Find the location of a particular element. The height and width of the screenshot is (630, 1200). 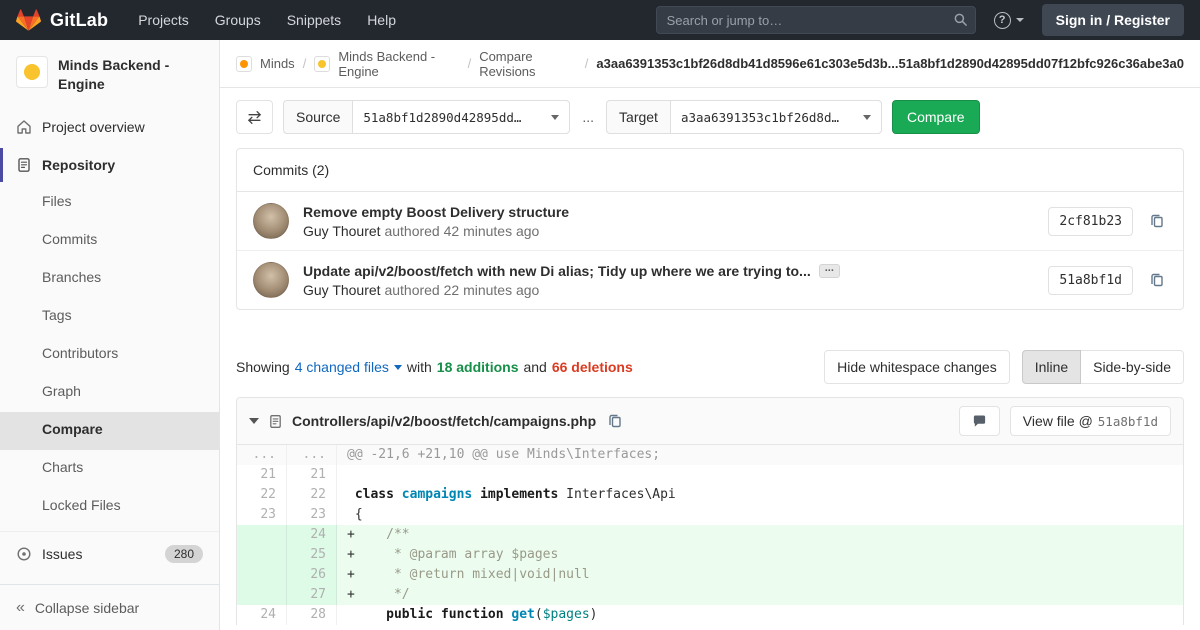

sidebar-item-graph: Graph is located at coordinates (109, 393).